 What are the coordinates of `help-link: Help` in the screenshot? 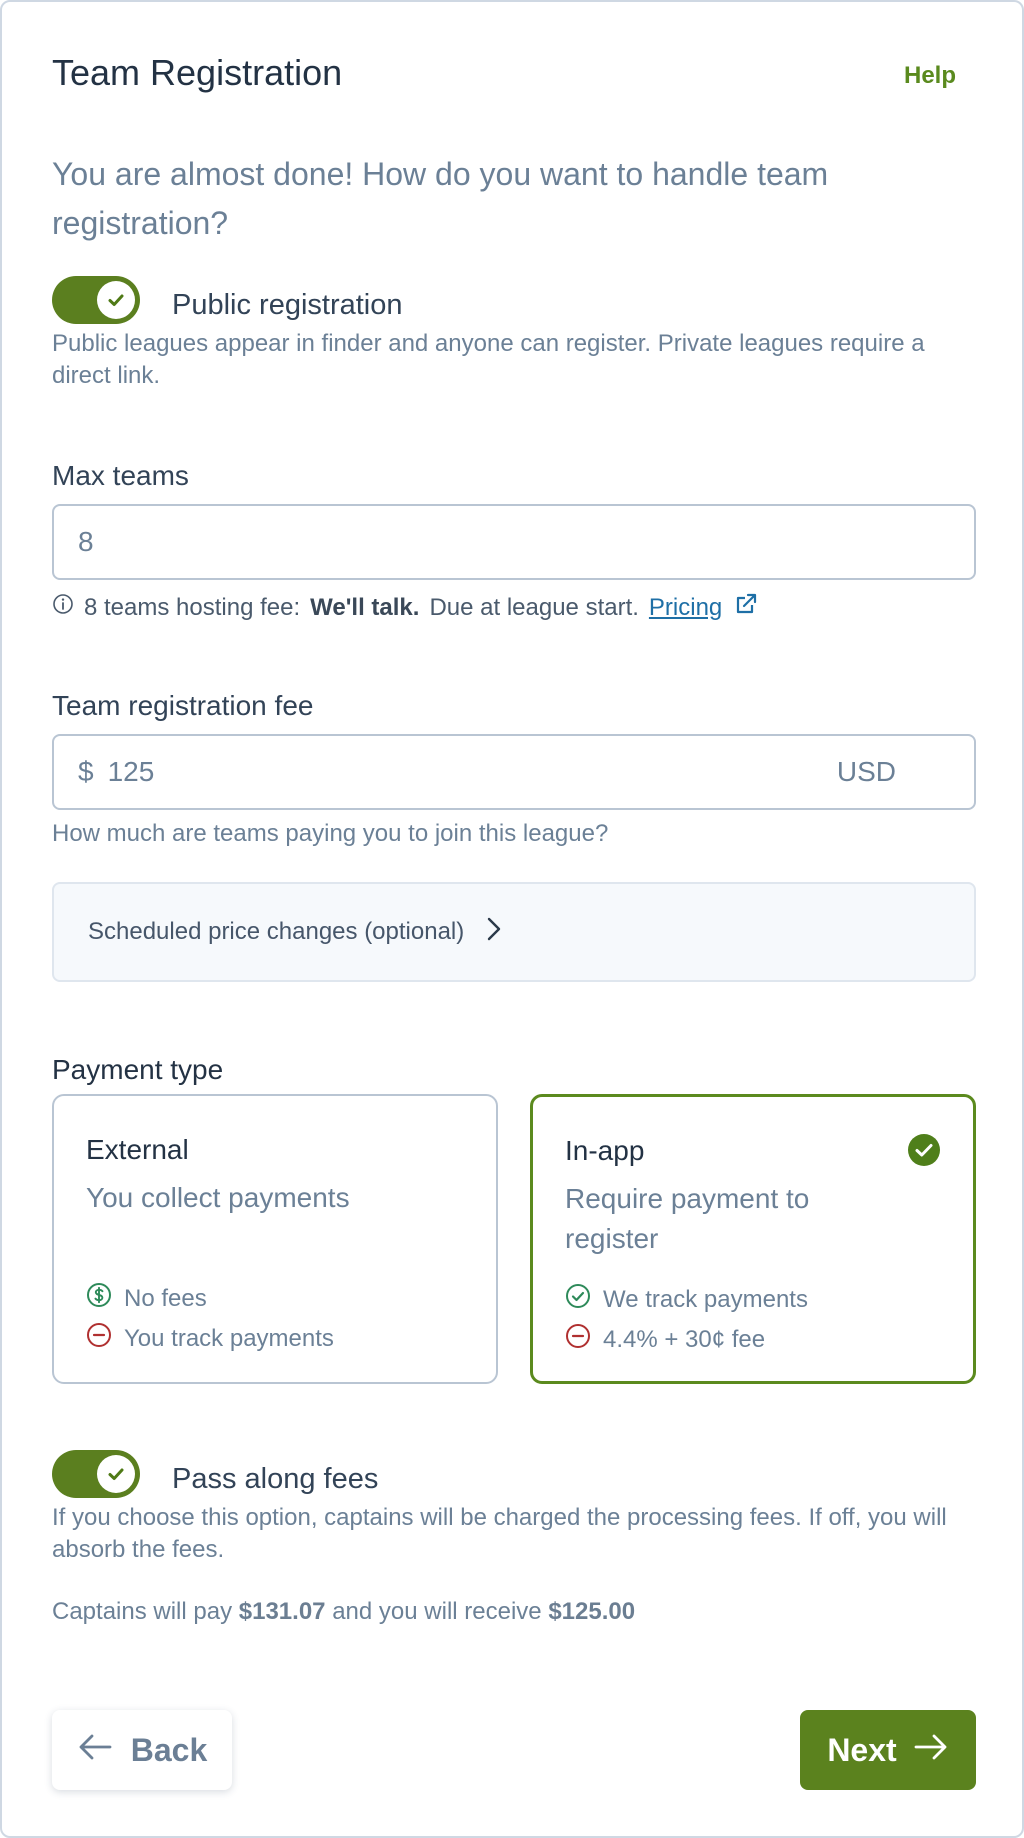 It's located at (930, 76).